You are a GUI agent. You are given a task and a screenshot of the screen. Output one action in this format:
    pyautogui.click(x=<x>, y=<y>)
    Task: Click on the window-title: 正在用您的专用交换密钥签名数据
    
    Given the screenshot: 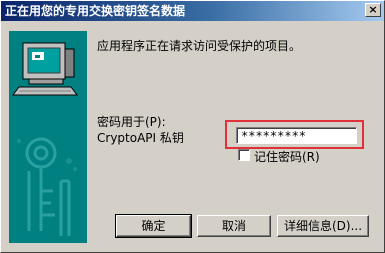 What is the action you would take?
    pyautogui.click(x=95, y=11)
    